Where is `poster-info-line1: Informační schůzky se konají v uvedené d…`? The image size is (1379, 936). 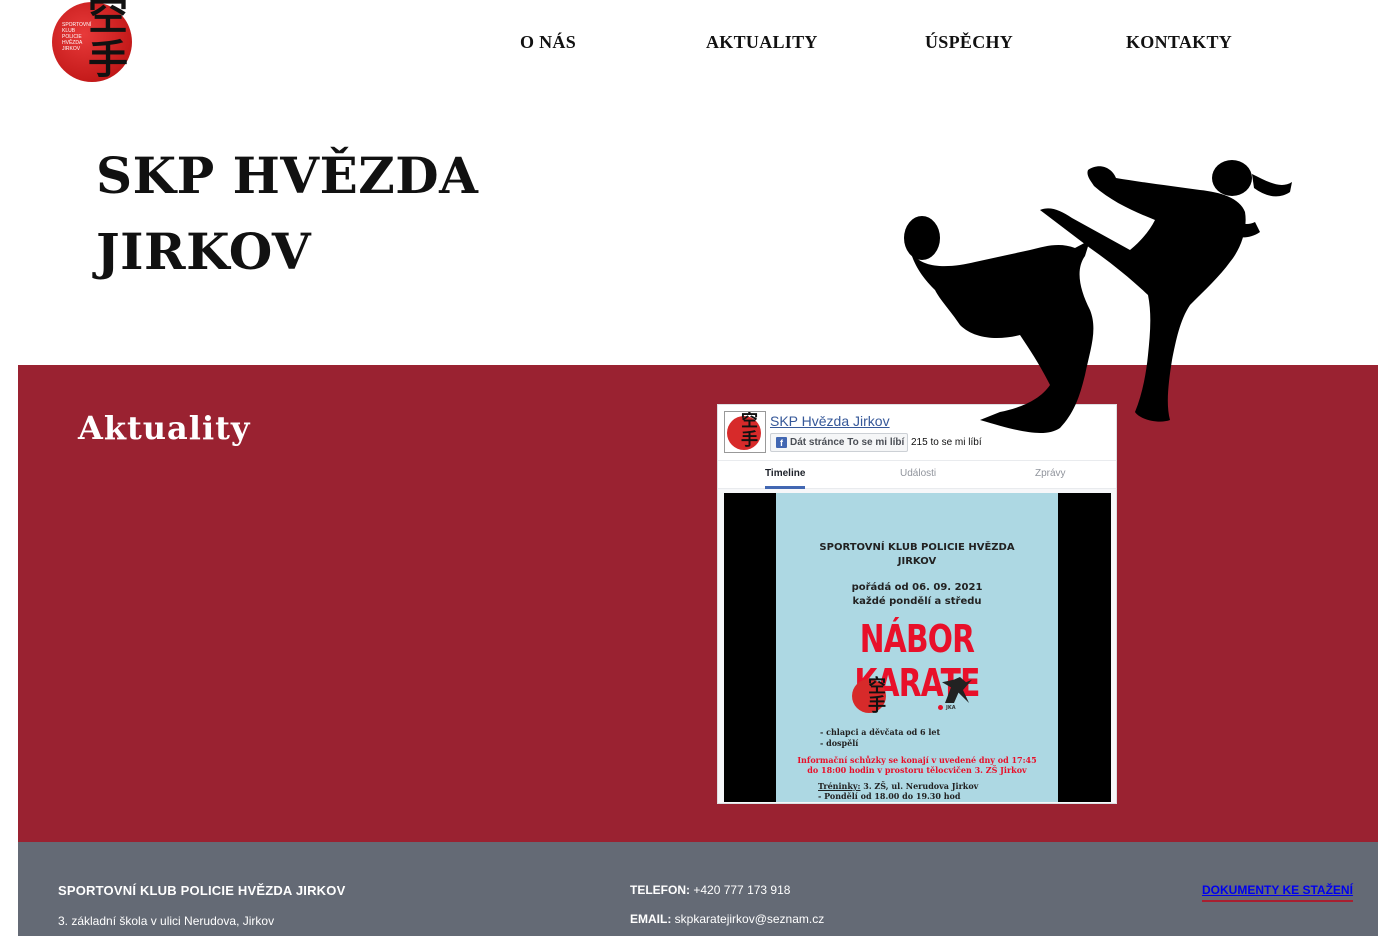
poster-info-line1: Informační schůzky se konají v uvedené d… is located at coordinates (917, 760).